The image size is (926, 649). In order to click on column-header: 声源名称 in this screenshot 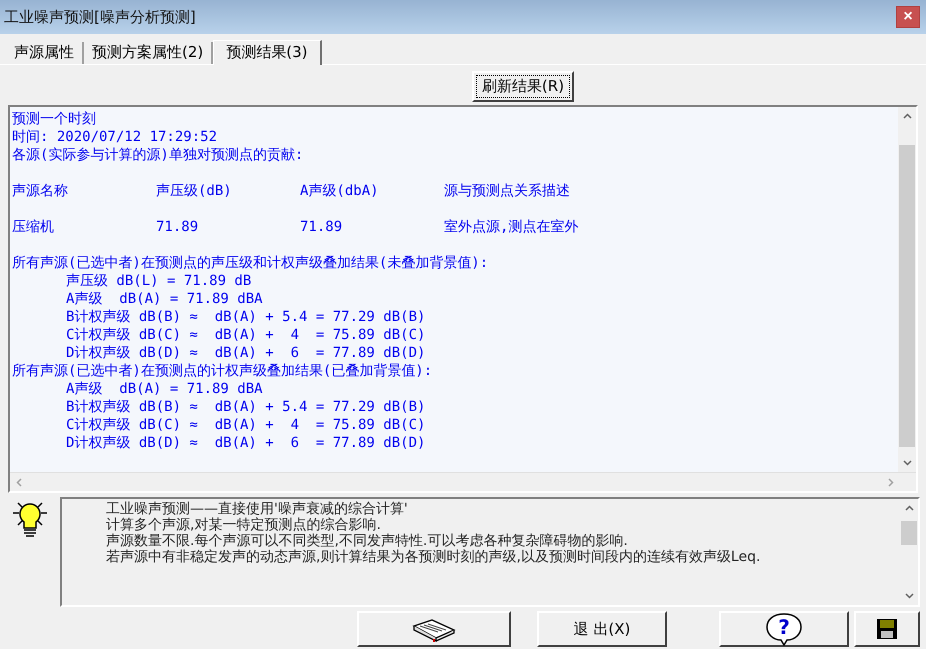, I will do `click(40, 191)`.